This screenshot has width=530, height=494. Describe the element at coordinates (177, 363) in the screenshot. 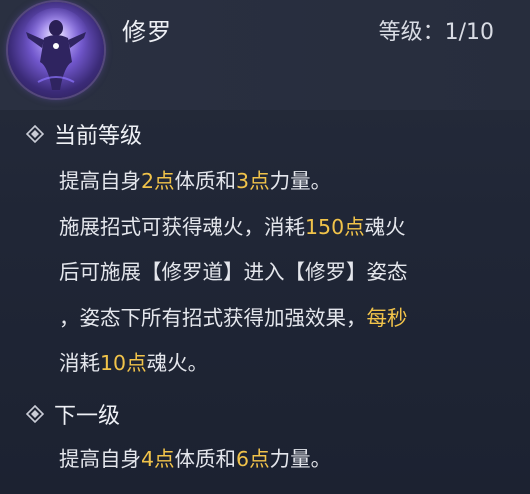

I see `description-text: 魂火。` at that location.